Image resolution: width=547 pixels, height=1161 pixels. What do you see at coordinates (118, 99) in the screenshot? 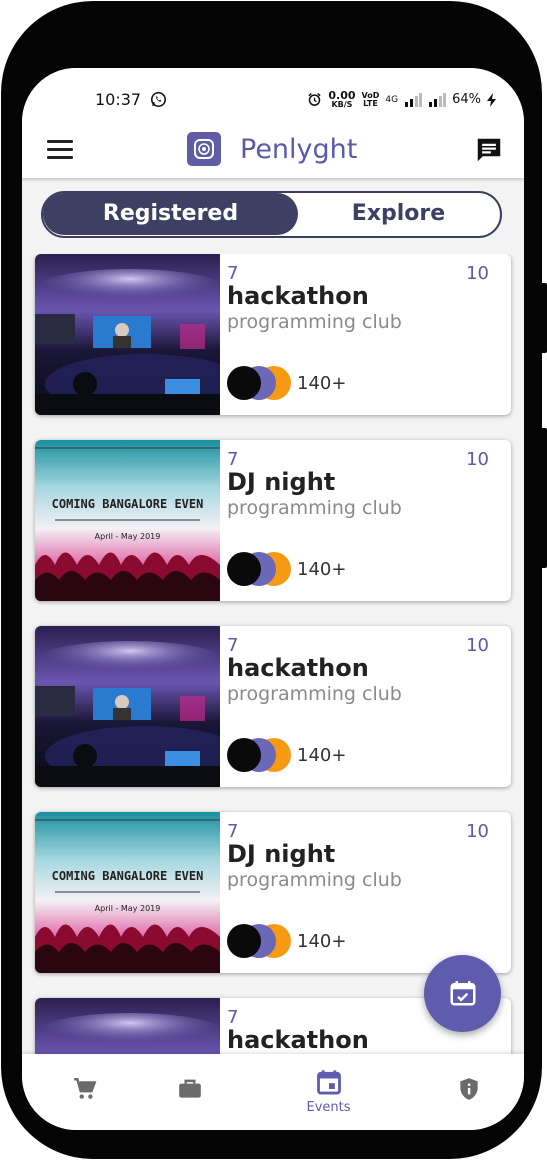
I see `status-time: 10:37` at bounding box center [118, 99].